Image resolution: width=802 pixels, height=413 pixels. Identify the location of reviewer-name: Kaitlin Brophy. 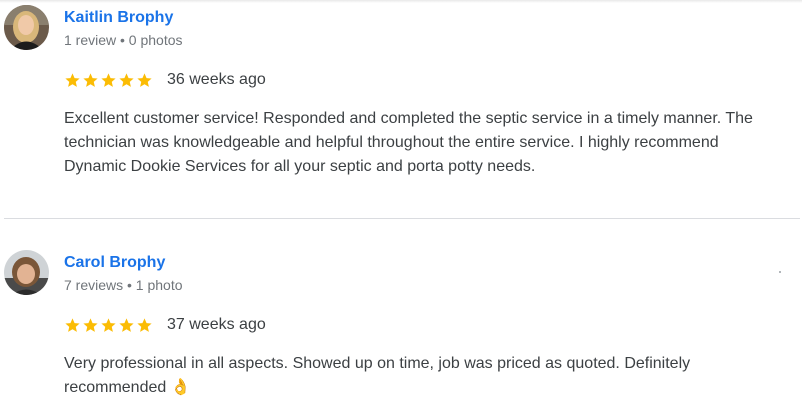
(118, 18).